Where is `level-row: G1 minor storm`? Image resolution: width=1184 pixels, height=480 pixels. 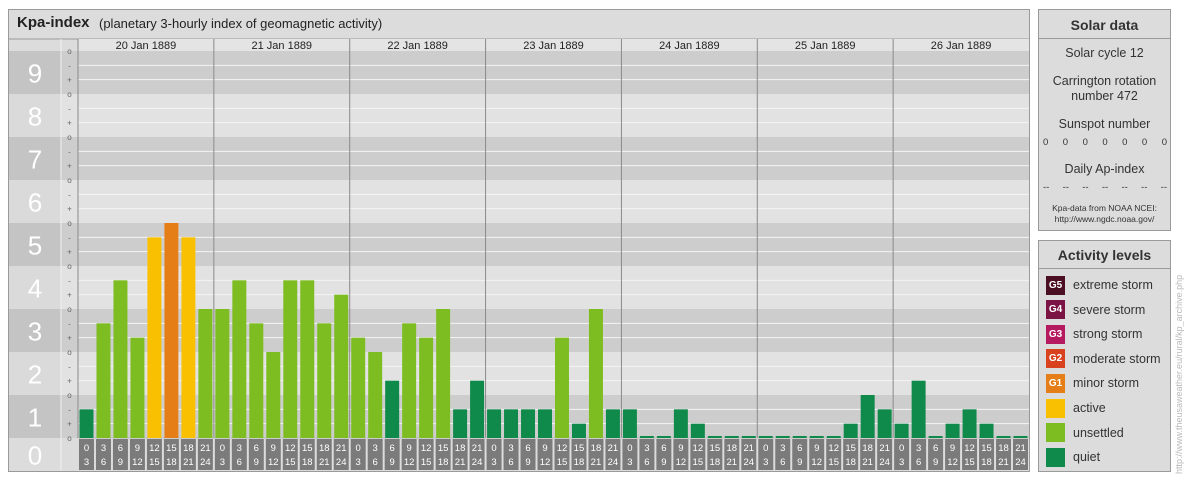 level-row: G1 minor storm is located at coordinates (1092, 383).